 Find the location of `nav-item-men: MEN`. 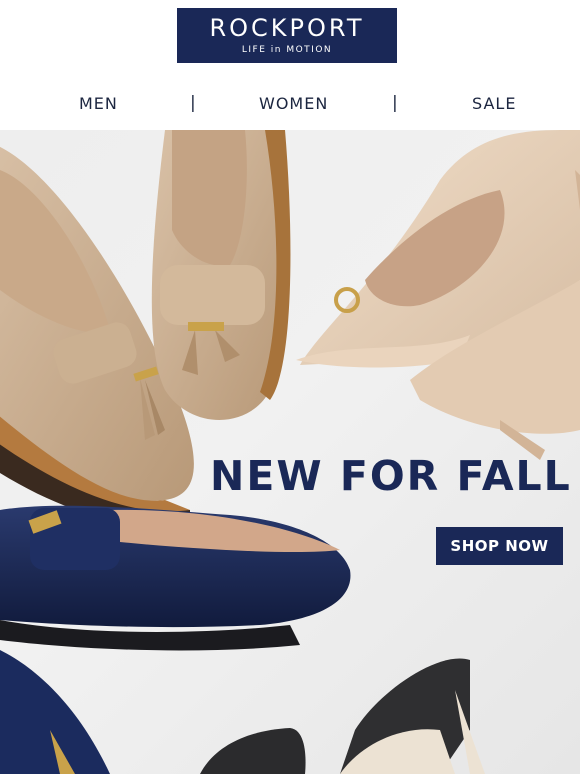

nav-item-men: MEN is located at coordinates (98, 103).